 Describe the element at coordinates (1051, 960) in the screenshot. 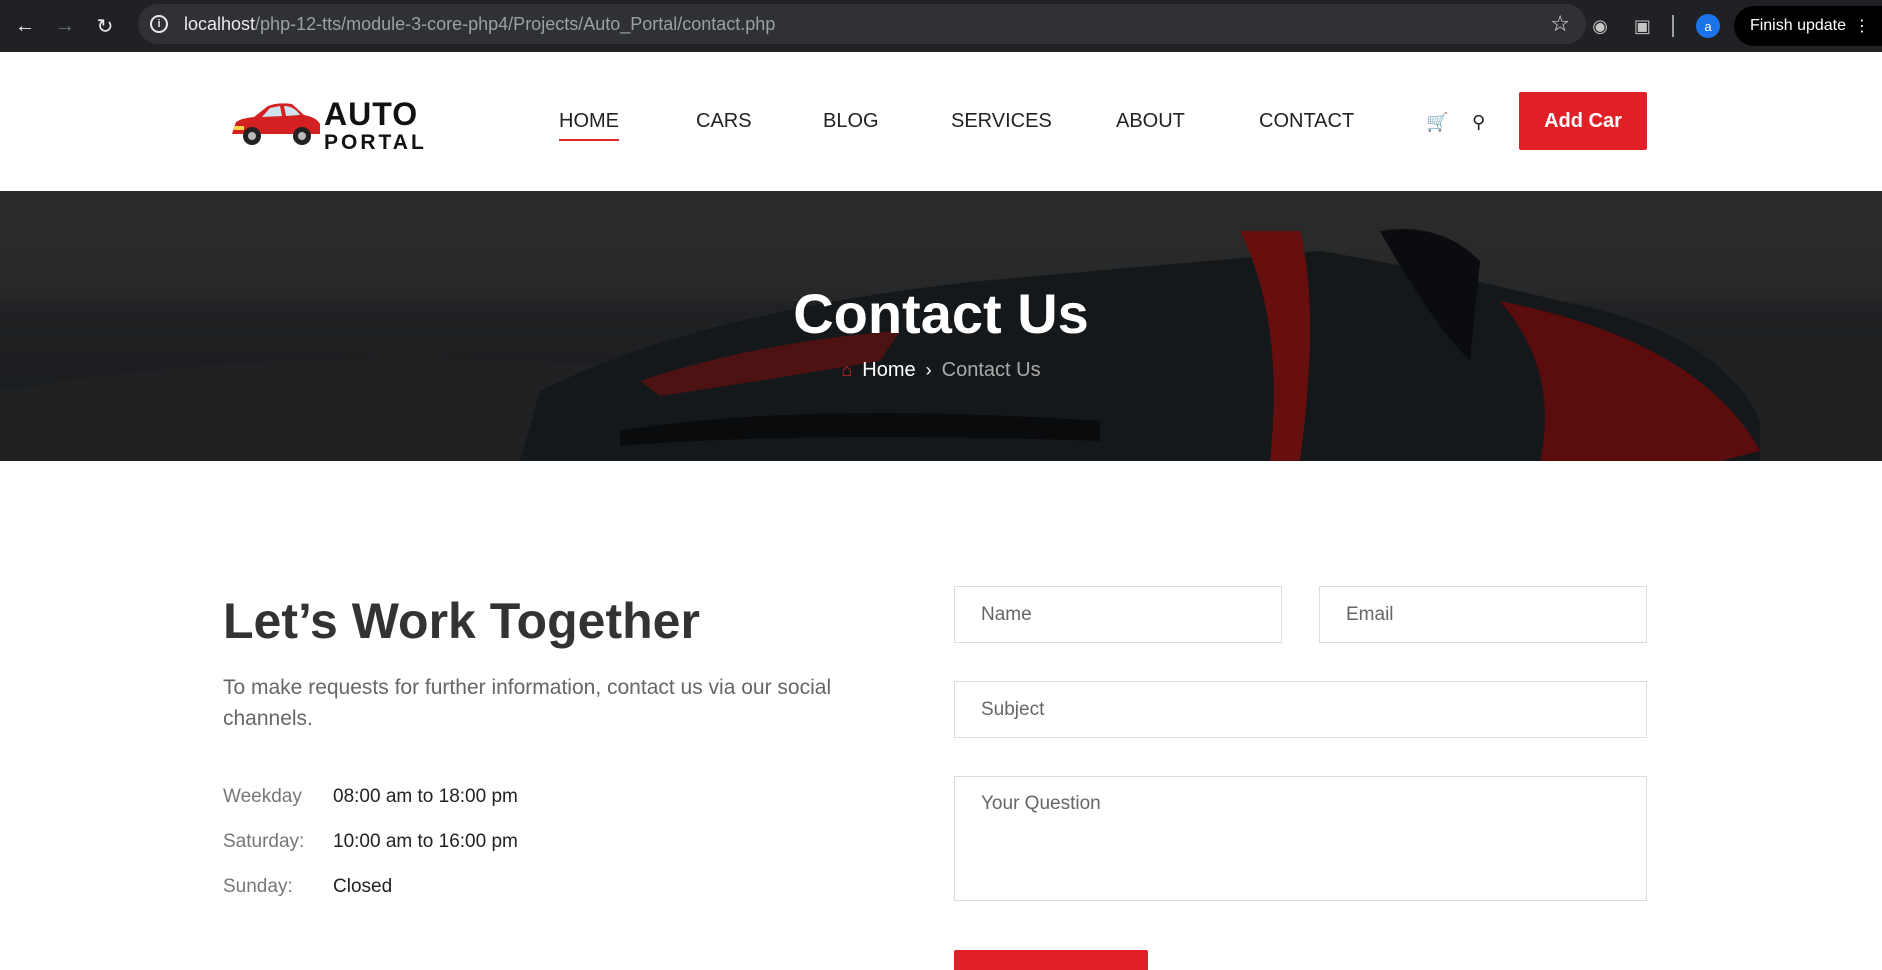

I see `submit-button` at that location.